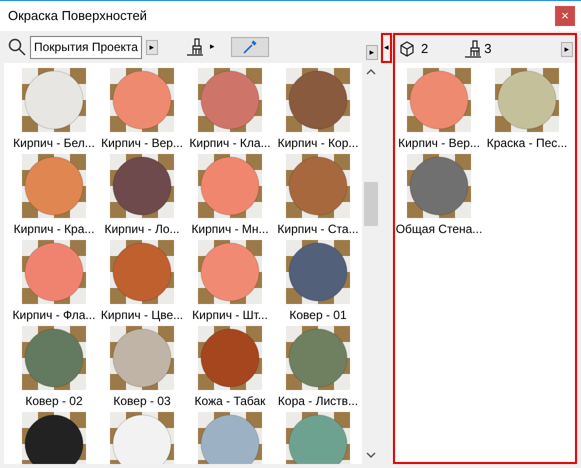 This screenshot has height=468, width=581. Describe the element at coordinates (407, 49) in the screenshot. I see `cube-icon` at that location.